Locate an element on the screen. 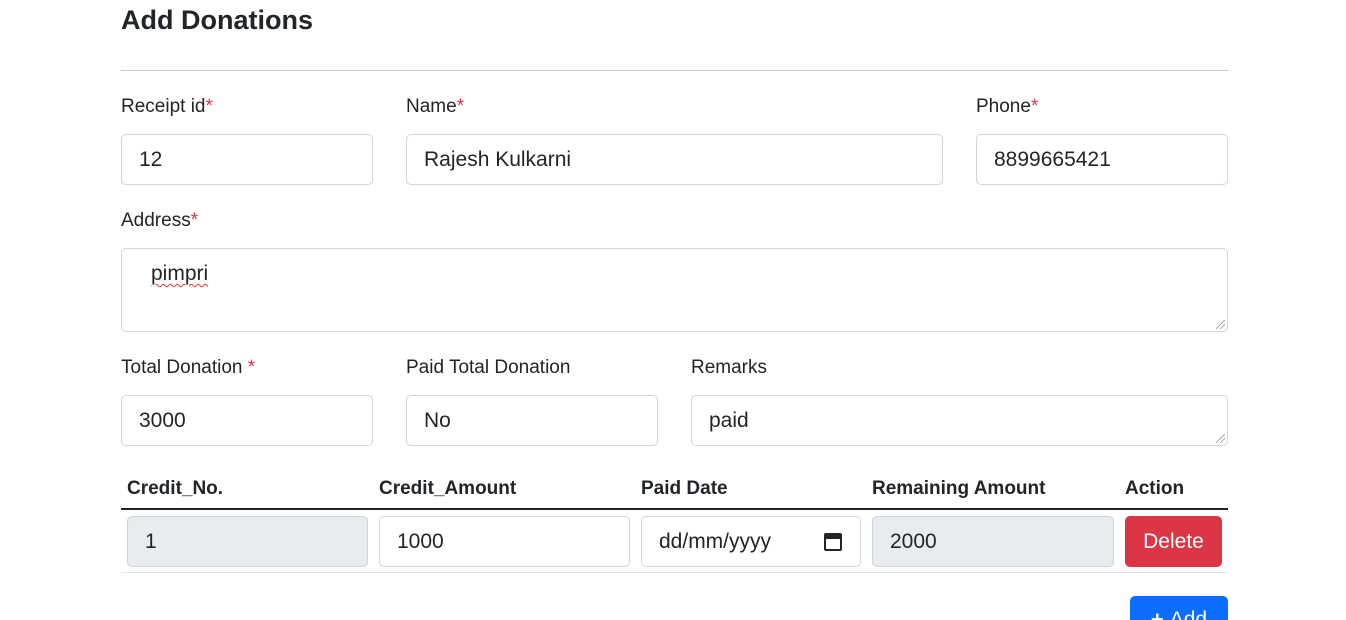 Image resolution: width=1346 pixels, height=620 pixels. total-donation-input: 3000 is located at coordinates (247, 420).